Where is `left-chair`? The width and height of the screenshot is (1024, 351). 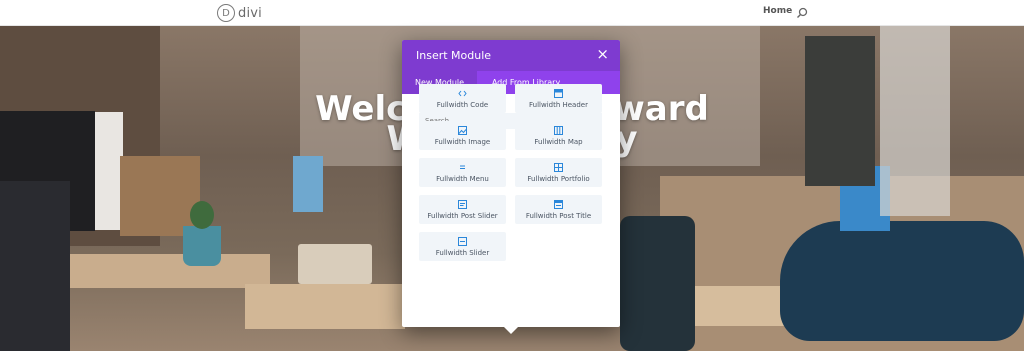
left-chair is located at coordinates (35, 266).